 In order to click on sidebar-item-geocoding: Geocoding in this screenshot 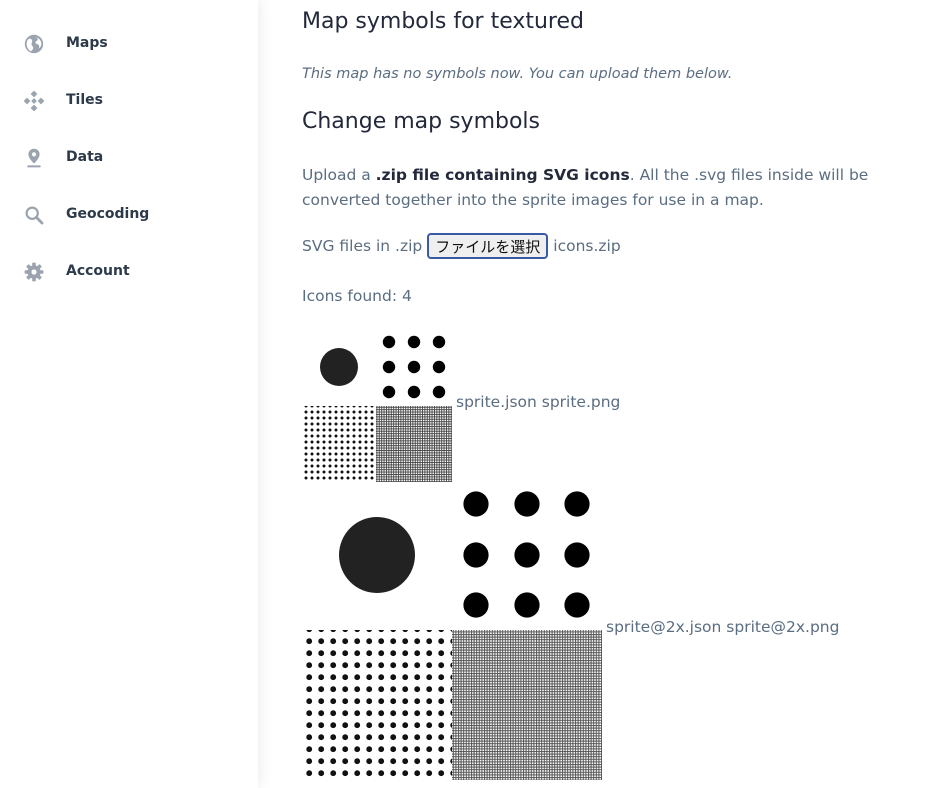, I will do `click(86, 215)`.